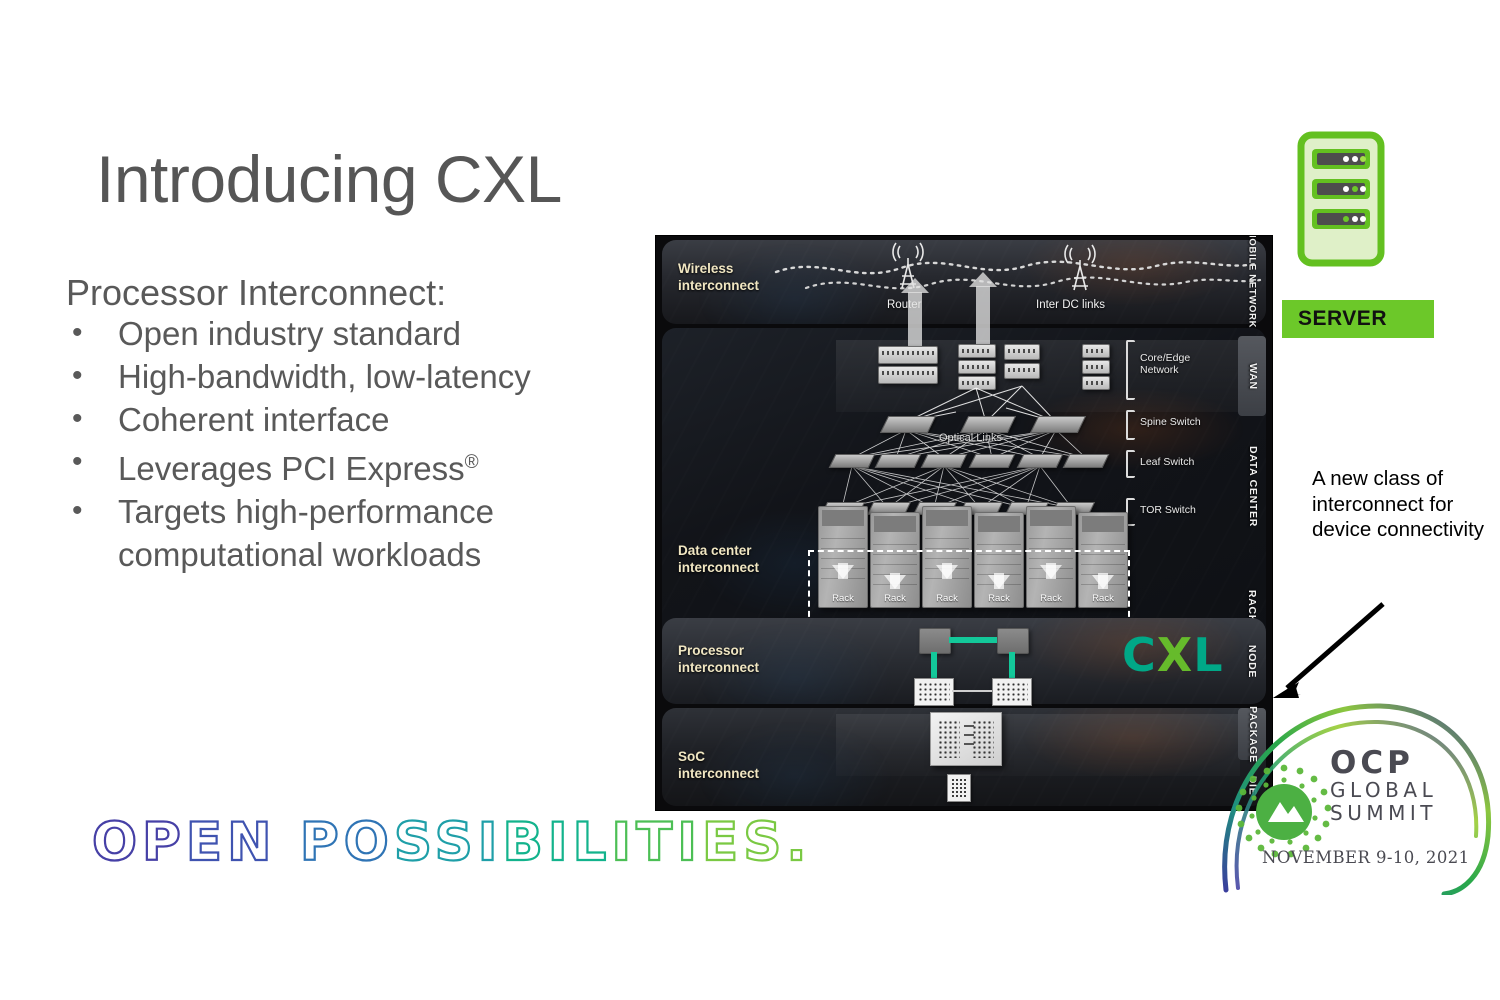  I want to click on label-processor-interconnect: Processor interconnect, so click(719, 659).